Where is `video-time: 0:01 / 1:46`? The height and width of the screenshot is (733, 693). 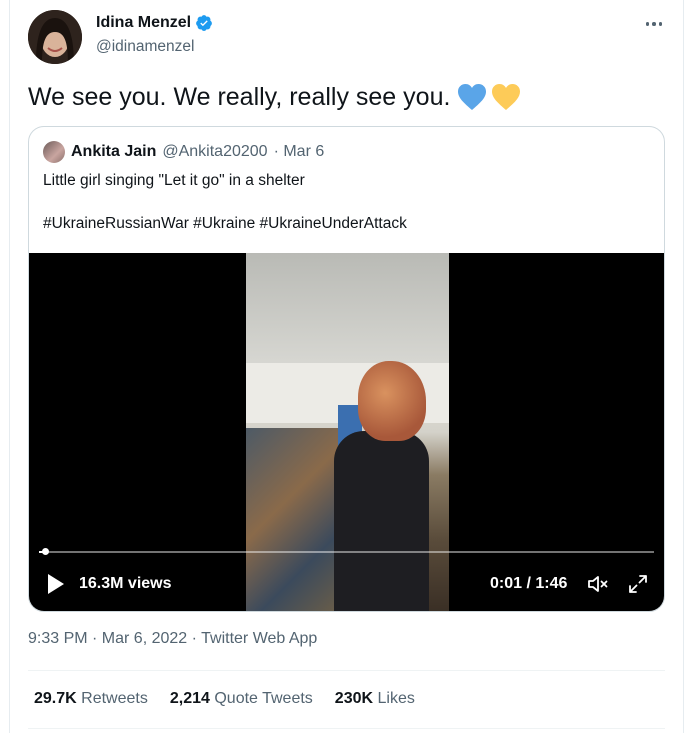
video-time: 0:01 / 1:46 is located at coordinates (529, 583).